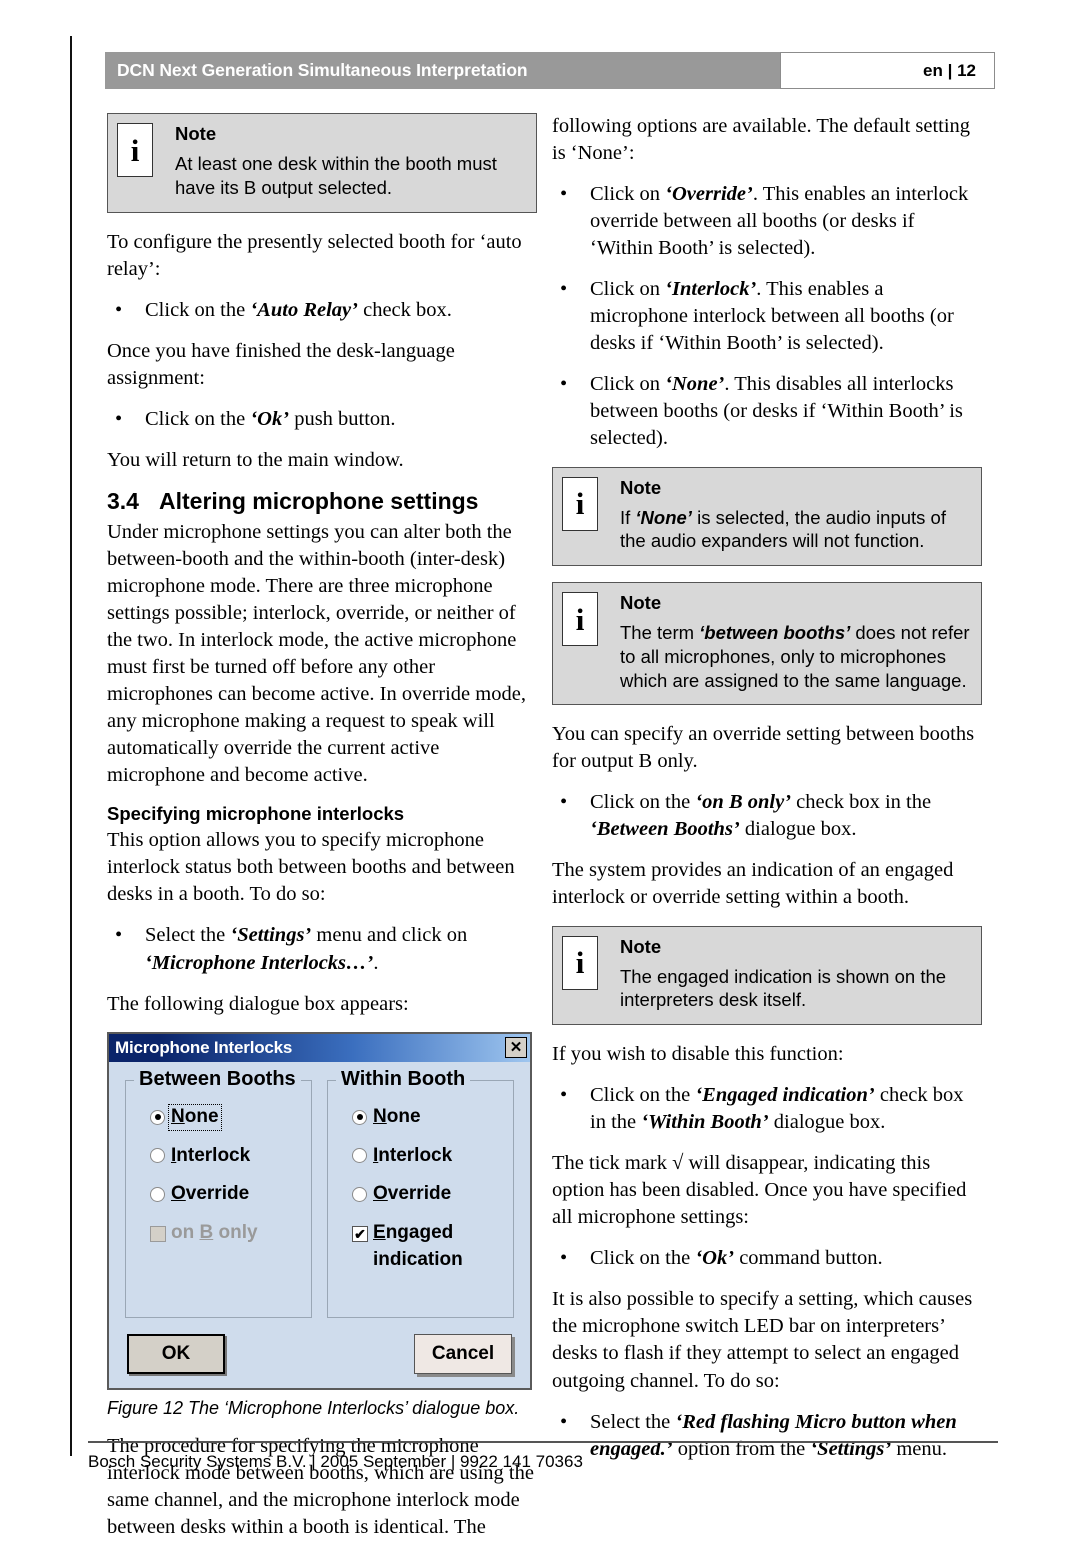 This screenshot has width=1080, height=1555. I want to click on bullet-auto-relay: • Click on the ‘Auto Relay’ check box., so click(322, 310).